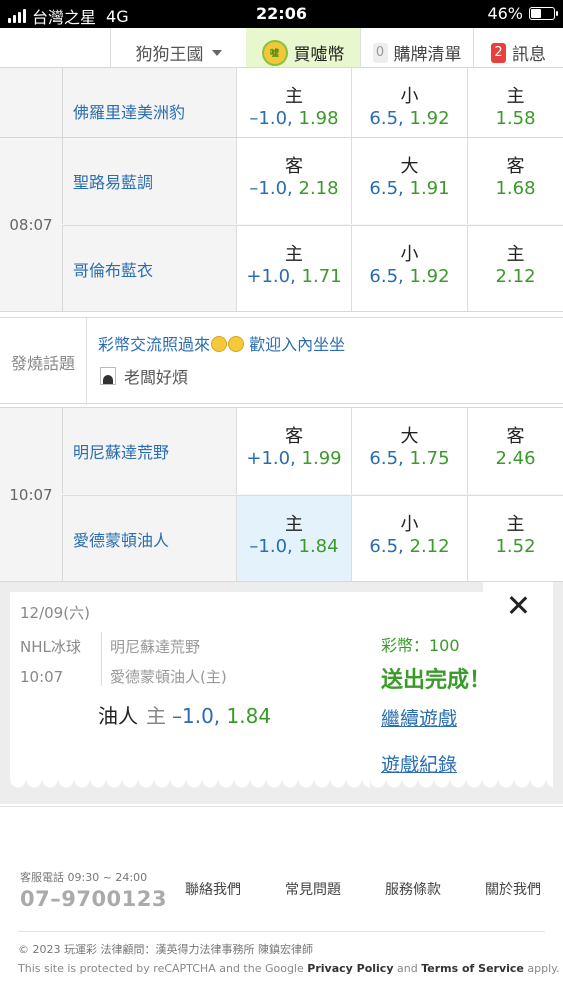  Describe the element at coordinates (515, 458) in the screenshot. I see `moneyline-odds: 2.46` at that location.